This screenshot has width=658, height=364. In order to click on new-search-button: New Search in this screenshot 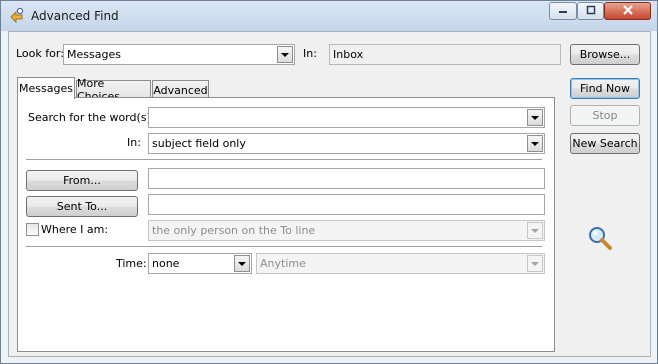, I will do `click(605, 143)`.